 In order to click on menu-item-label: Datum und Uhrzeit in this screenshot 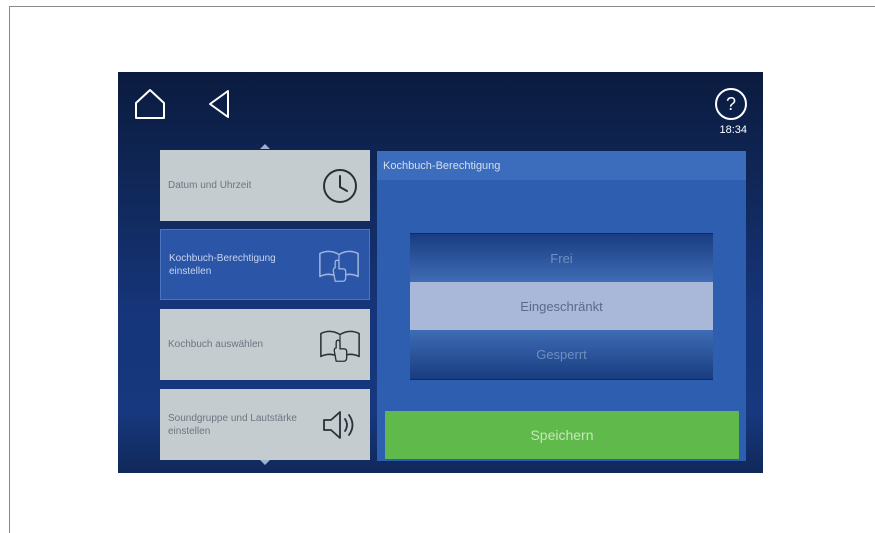, I will do `click(210, 185)`.